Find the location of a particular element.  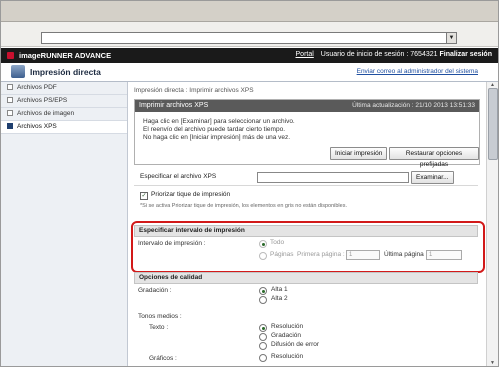

graphics-resolution-label: Resolución is located at coordinates (287, 356).